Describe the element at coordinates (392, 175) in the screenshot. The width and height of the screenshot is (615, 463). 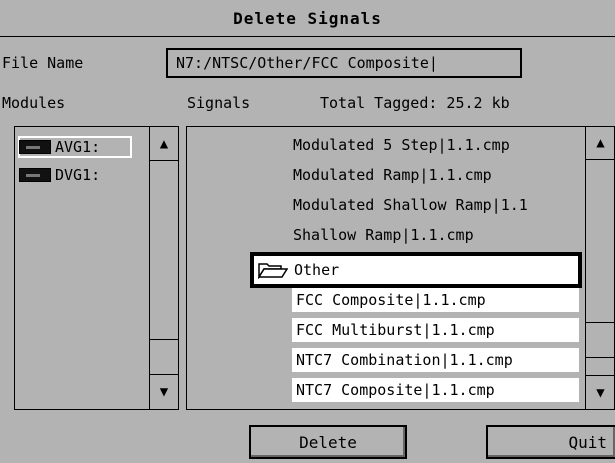
I see `signal-item: Modulated Ramp|1.1.cmp` at that location.